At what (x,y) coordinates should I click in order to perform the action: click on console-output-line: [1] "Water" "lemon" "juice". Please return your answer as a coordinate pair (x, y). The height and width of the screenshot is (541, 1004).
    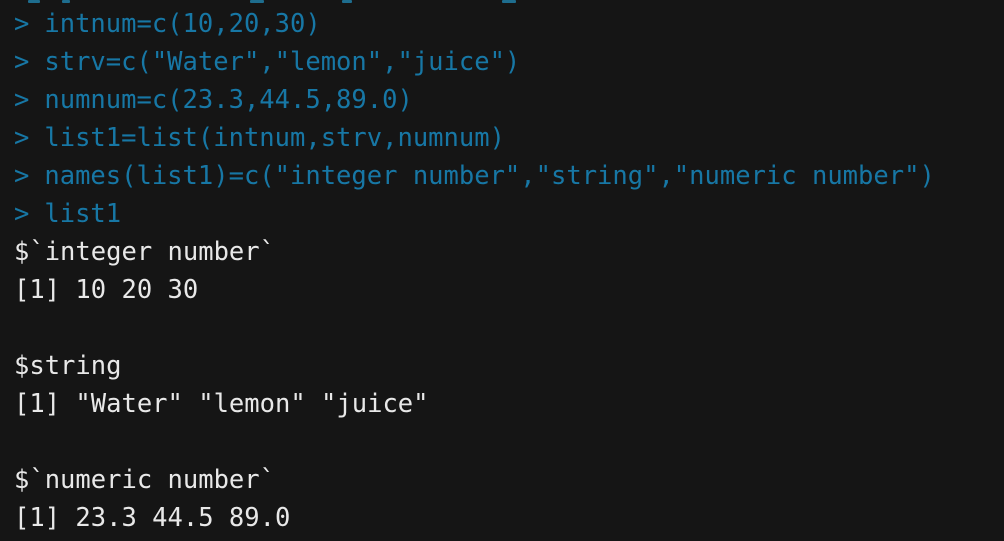
    Looking at the image, I should click on (221, 404).